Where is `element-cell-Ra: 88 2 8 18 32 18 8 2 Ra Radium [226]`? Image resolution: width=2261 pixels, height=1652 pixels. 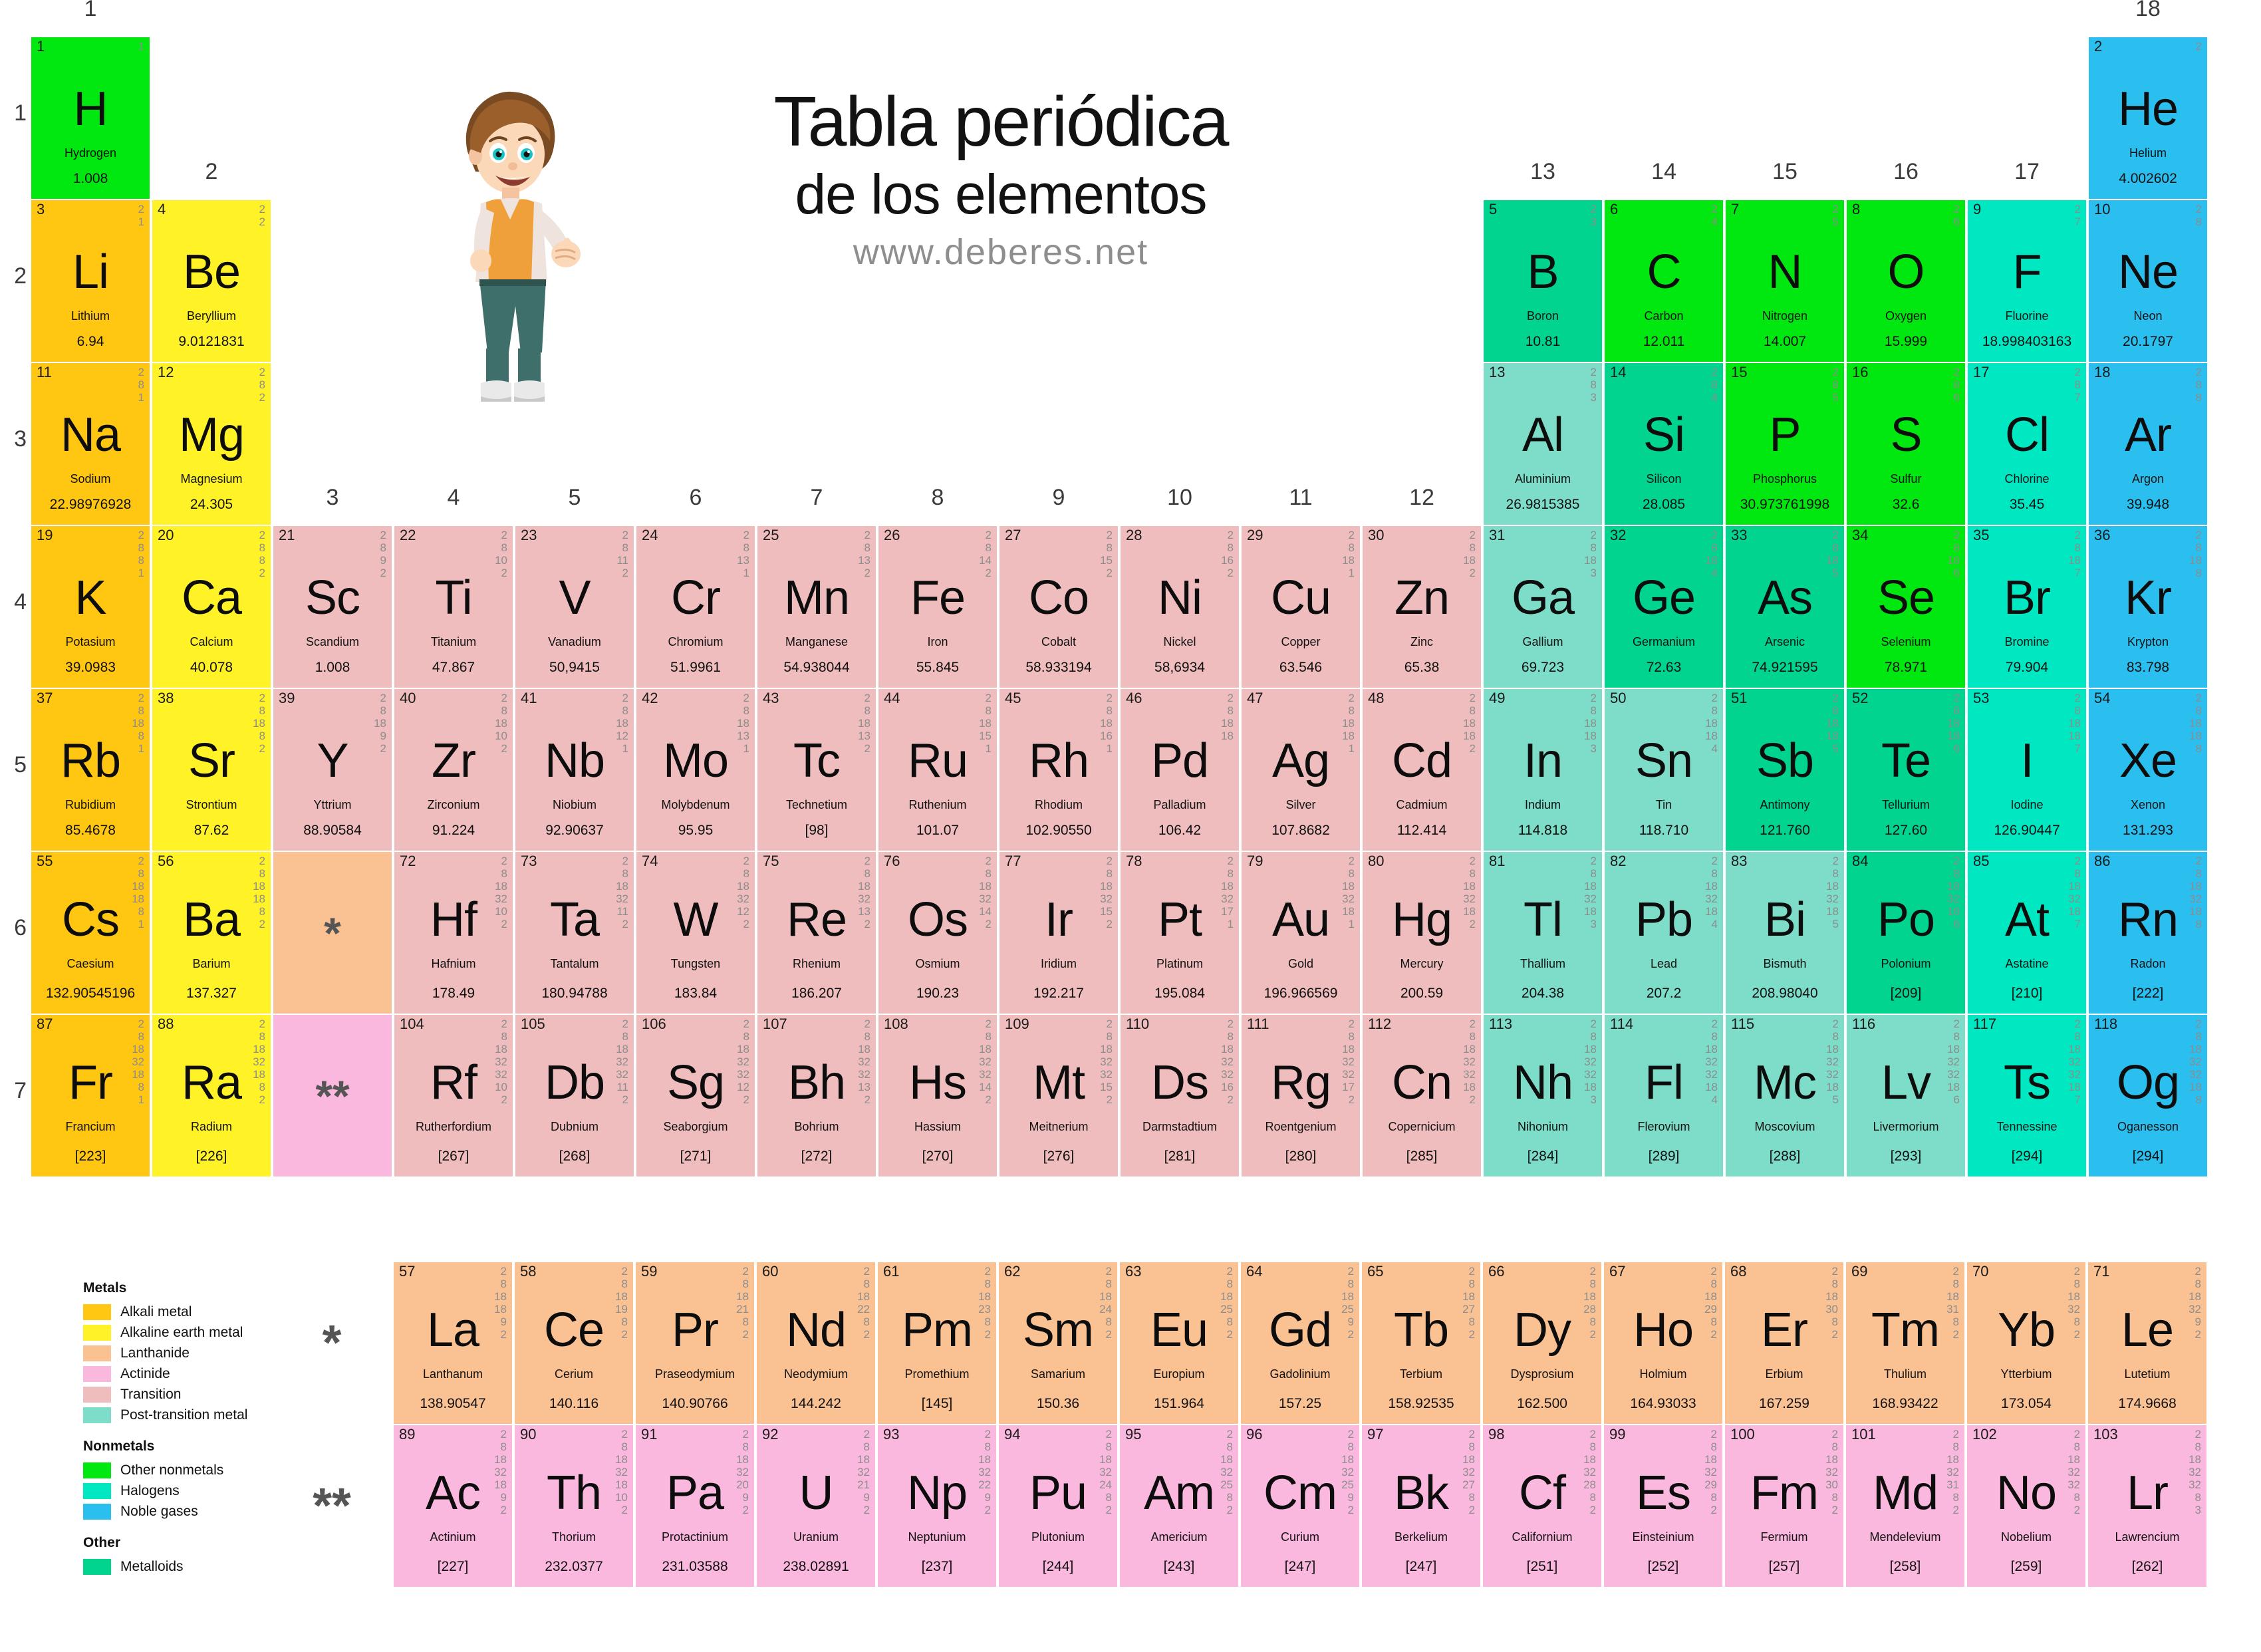 element-cell-Ra: 88 2 8 18 32 18 8 2 Ra Radium [226] is located at coordinates (211, 1095).